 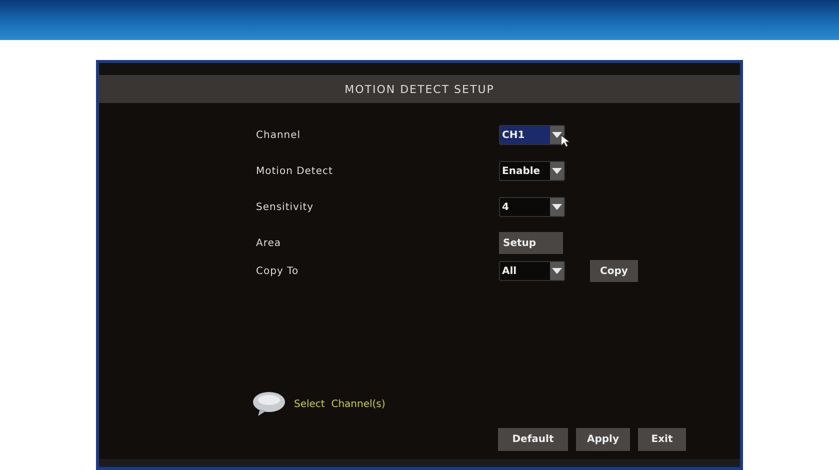 What do you see at coordinates (285, 207) in the screenshot?
I see `field-label: Sensitivity` at bounding box center [285, 207].